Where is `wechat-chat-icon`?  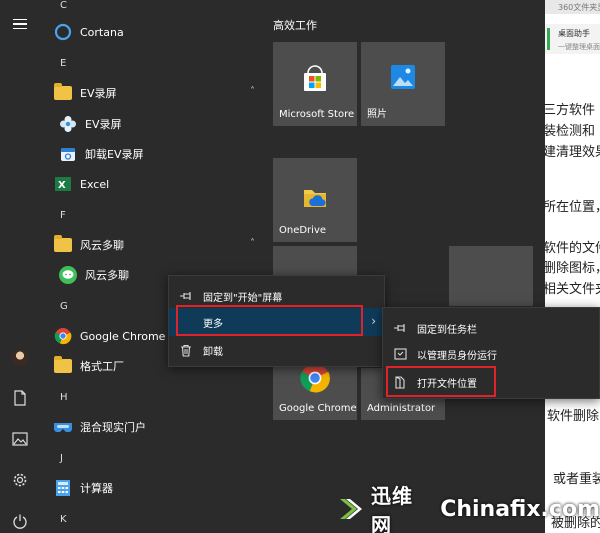 wechat-chat-icon is located at coordinates (68, 275).